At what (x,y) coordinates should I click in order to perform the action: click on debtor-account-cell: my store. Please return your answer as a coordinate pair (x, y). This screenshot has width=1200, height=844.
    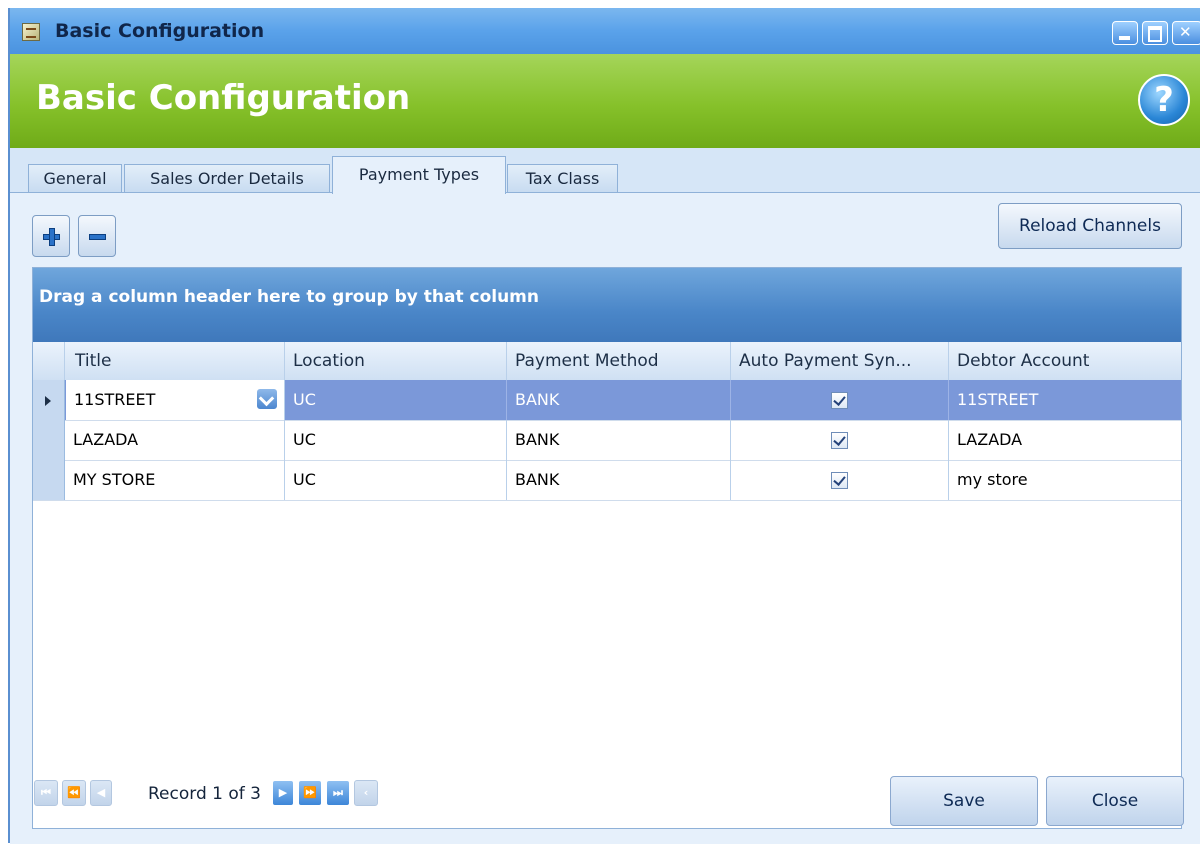
    Looking at the image, I should click on (1065, 480).